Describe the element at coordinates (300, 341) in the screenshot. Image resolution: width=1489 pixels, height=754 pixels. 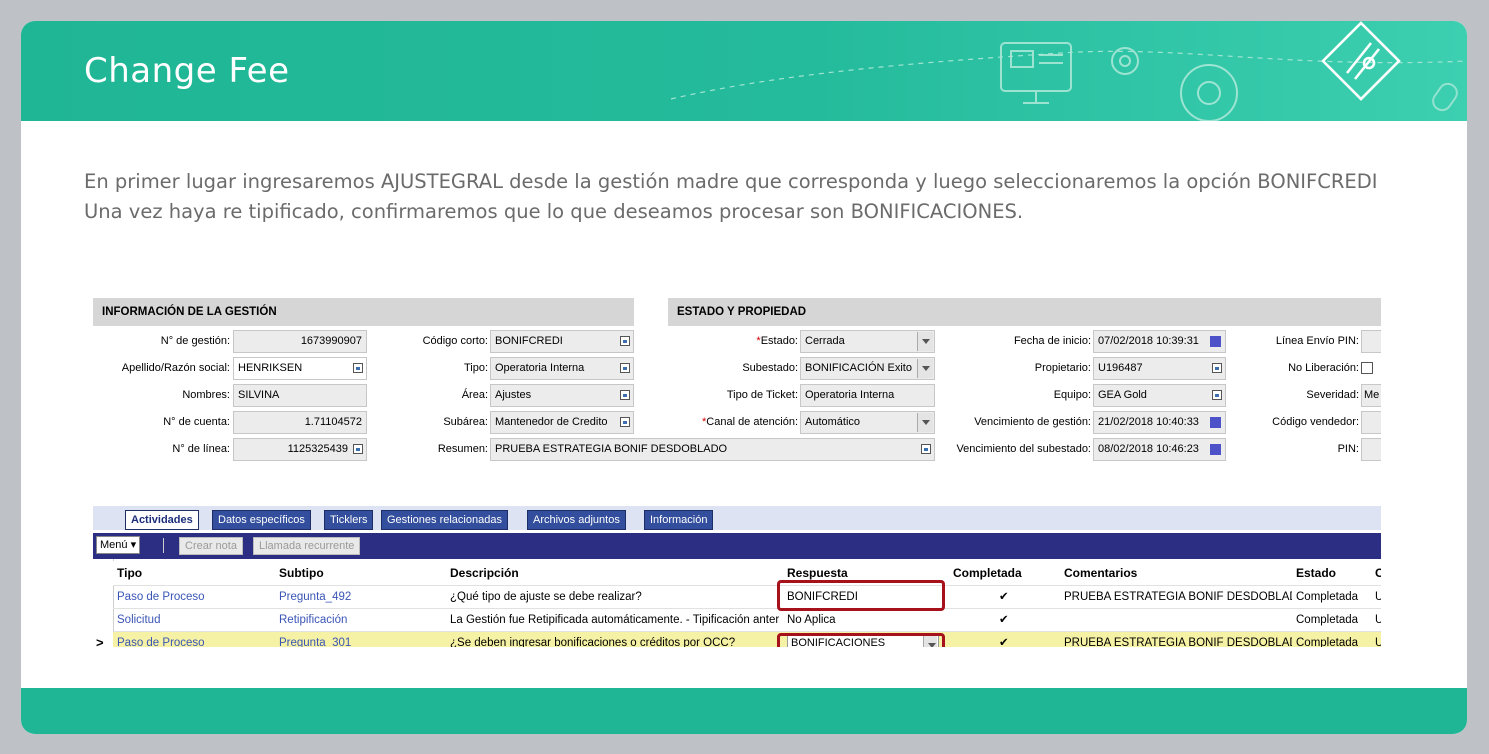
I see `field-gestion: 1673990907` at that location.